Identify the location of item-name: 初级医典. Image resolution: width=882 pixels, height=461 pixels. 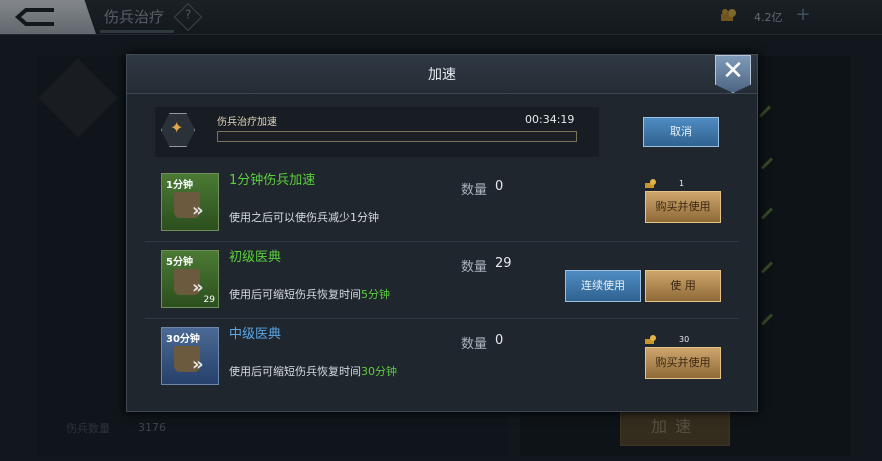
(255, 257).